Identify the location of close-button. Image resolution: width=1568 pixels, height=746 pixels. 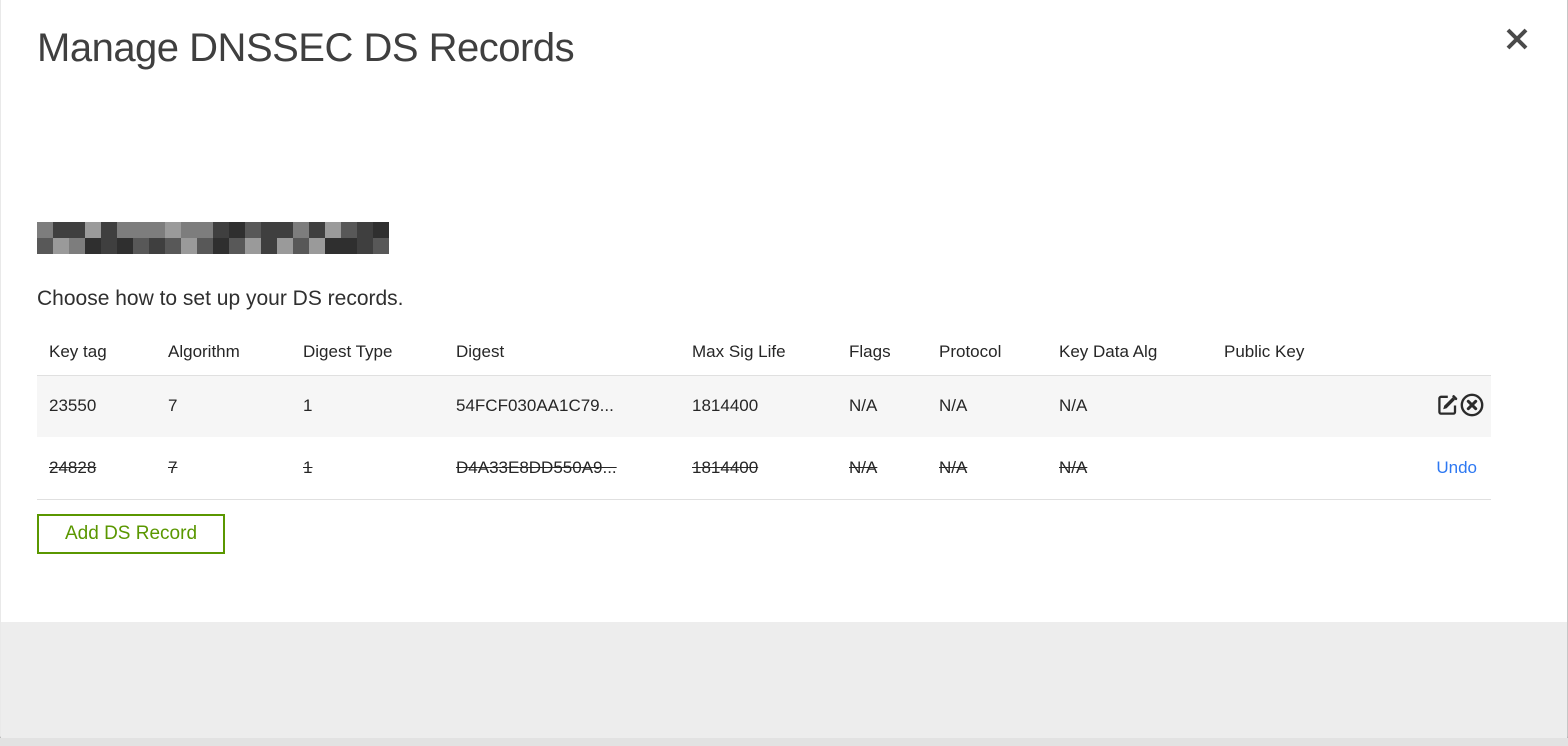
(1517, 40).